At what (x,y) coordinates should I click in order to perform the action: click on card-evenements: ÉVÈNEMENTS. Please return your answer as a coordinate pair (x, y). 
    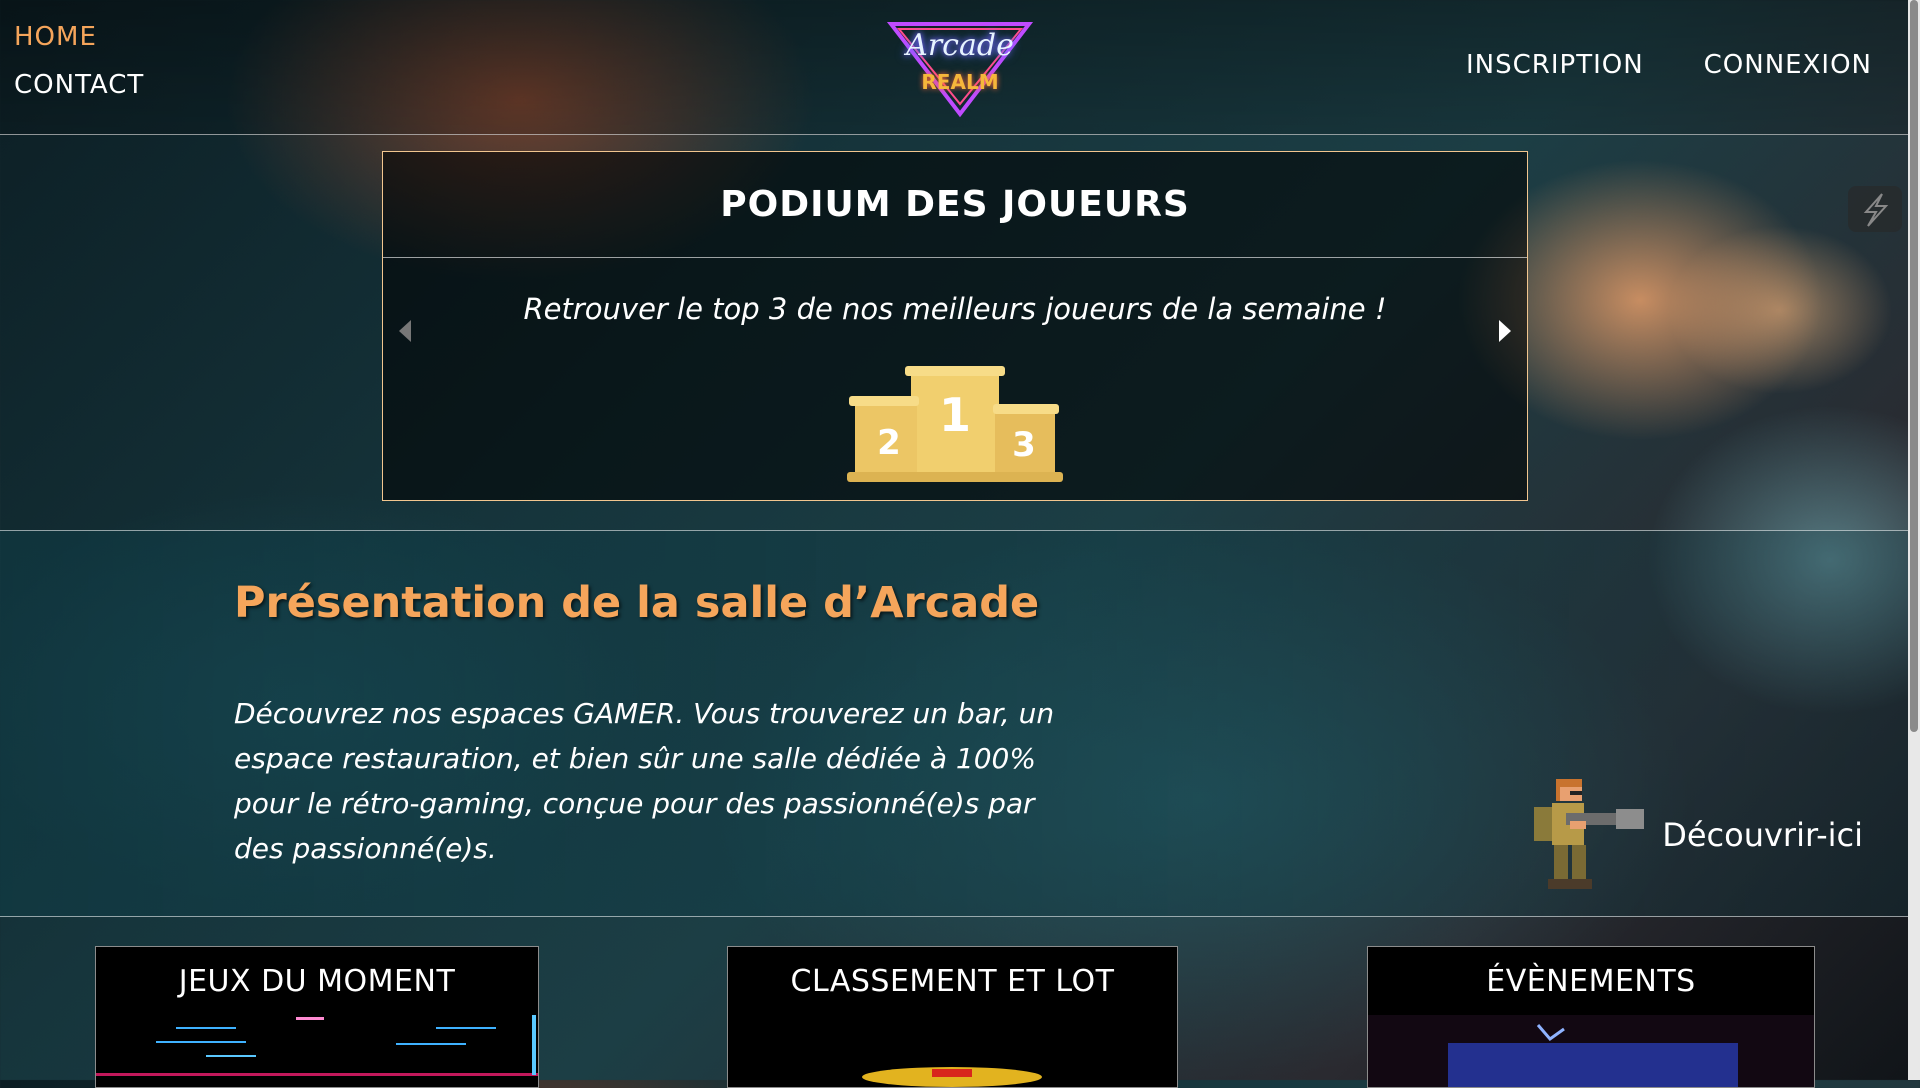
    Looking at the image, I should click on (1591, 1017).